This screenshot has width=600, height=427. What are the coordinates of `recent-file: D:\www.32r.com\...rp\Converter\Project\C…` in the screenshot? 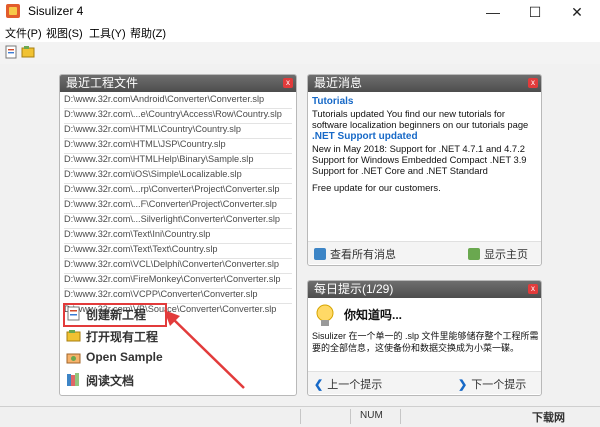 It's located at (171, 189).